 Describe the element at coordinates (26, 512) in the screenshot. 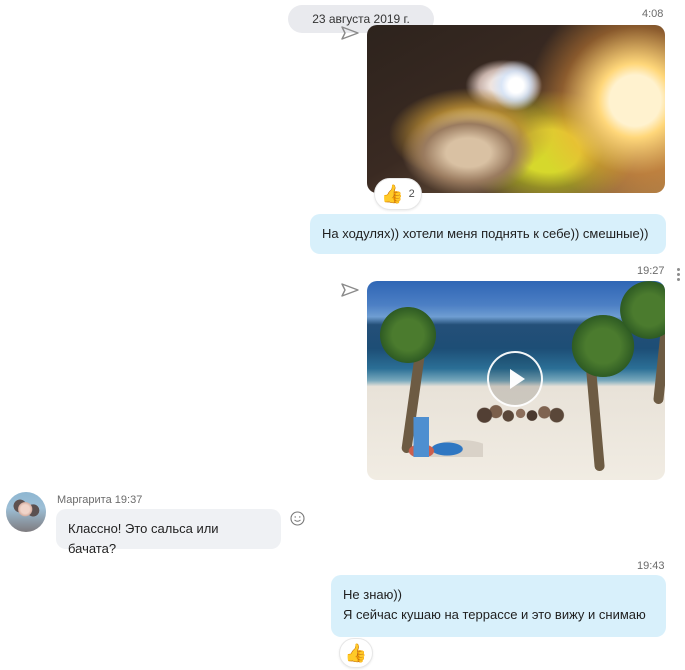

I see `avatar` at that location.